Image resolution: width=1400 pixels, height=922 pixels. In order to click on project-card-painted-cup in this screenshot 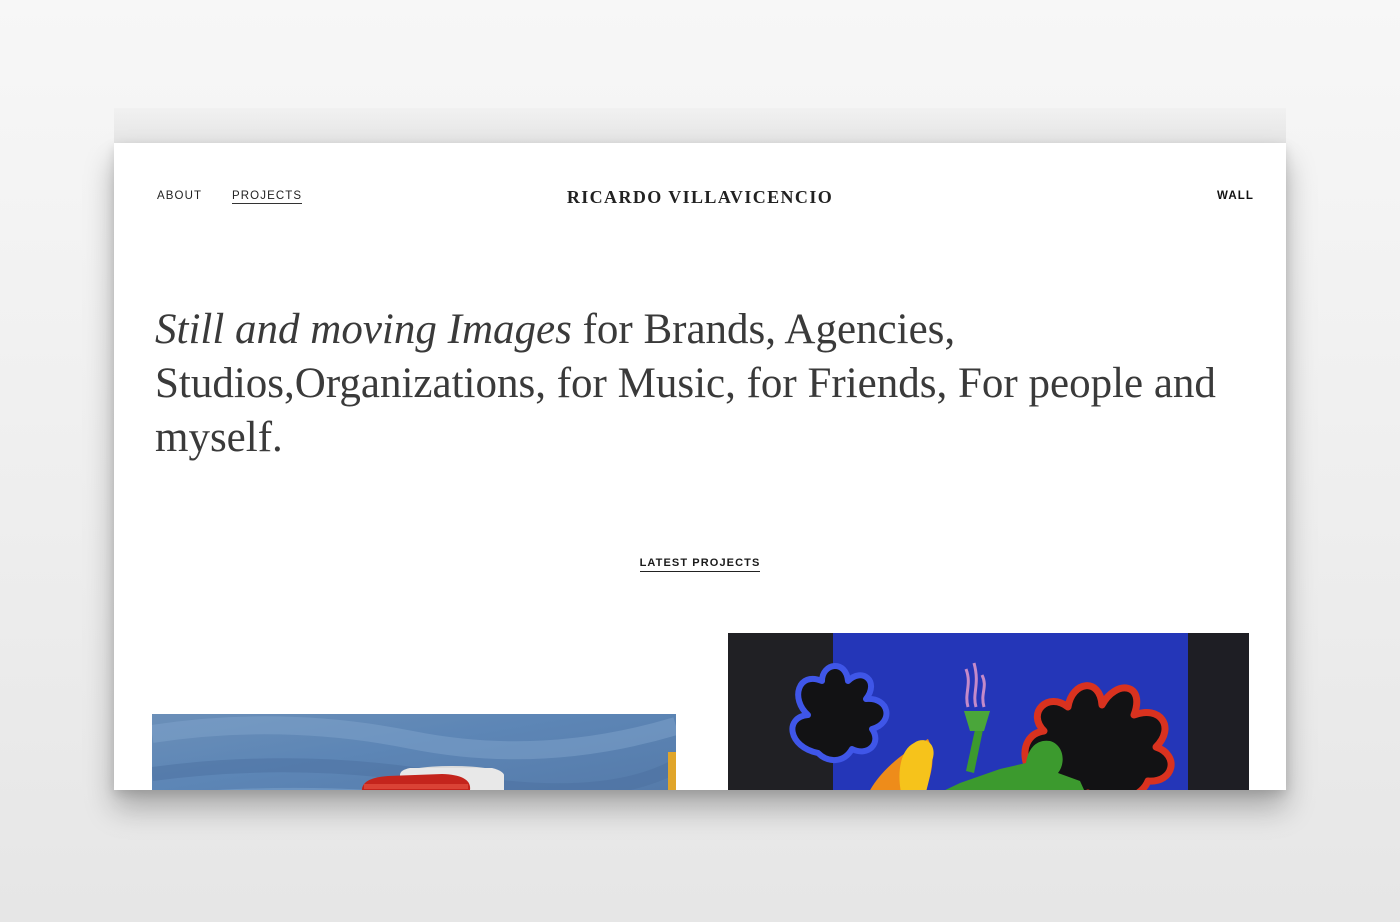, I will do `click(414, 752)`.